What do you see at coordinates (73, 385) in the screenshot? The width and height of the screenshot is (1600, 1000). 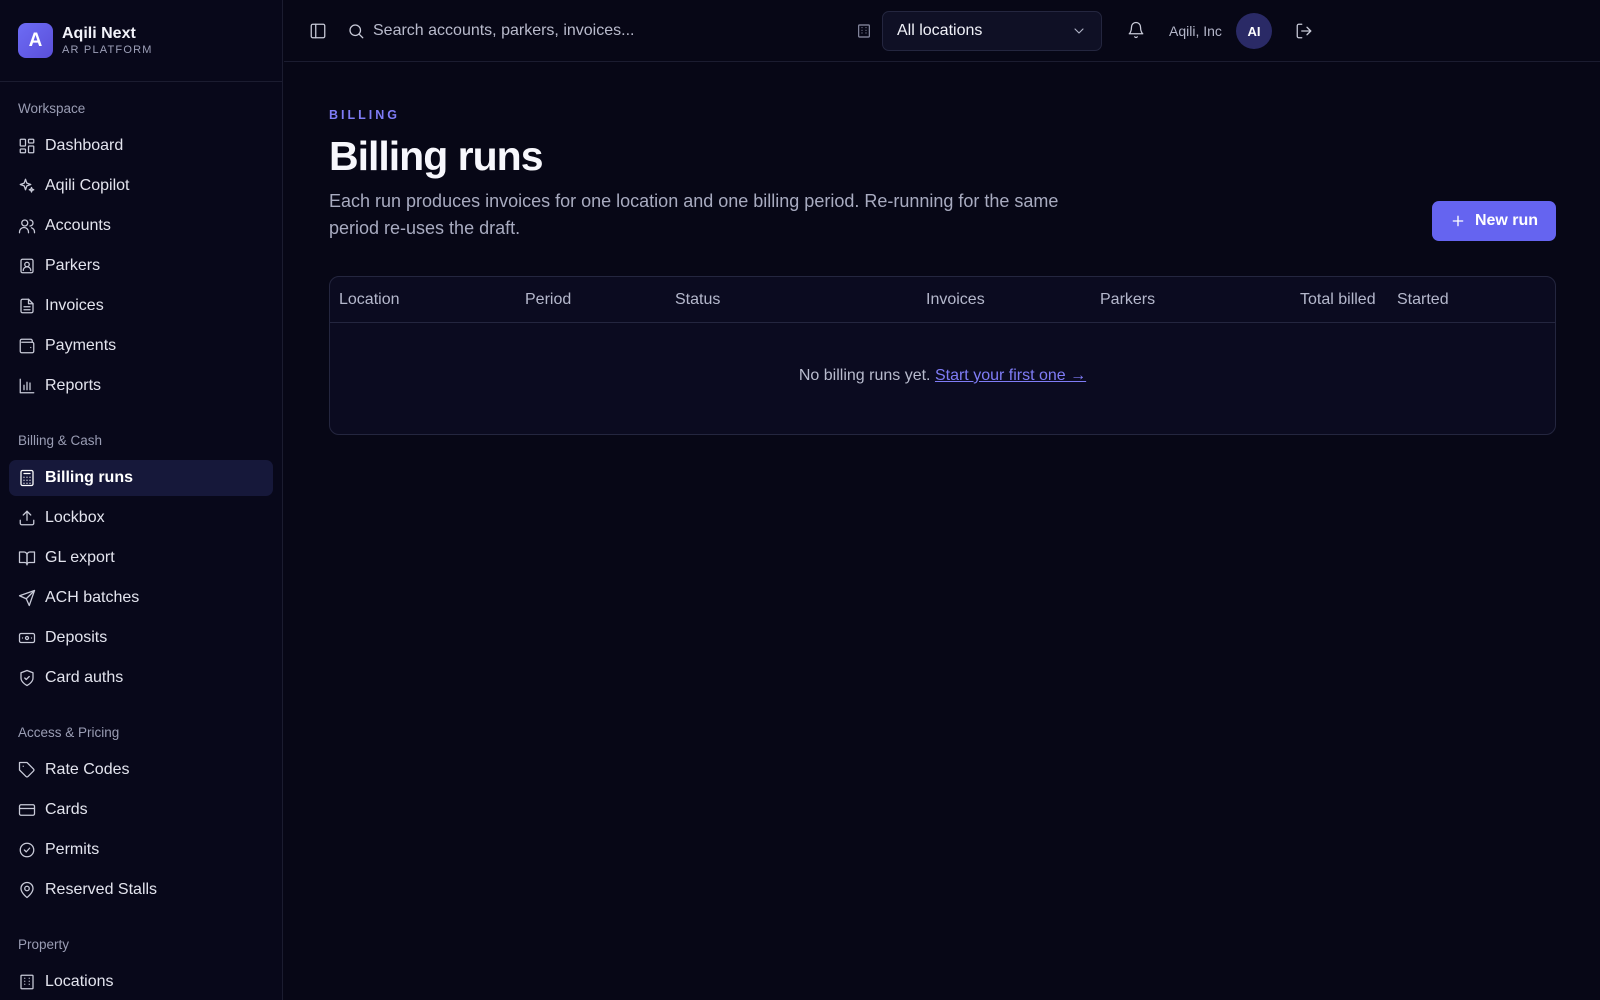 I see `sidebar-item-label: Reports` at bounding box center [73, 385].